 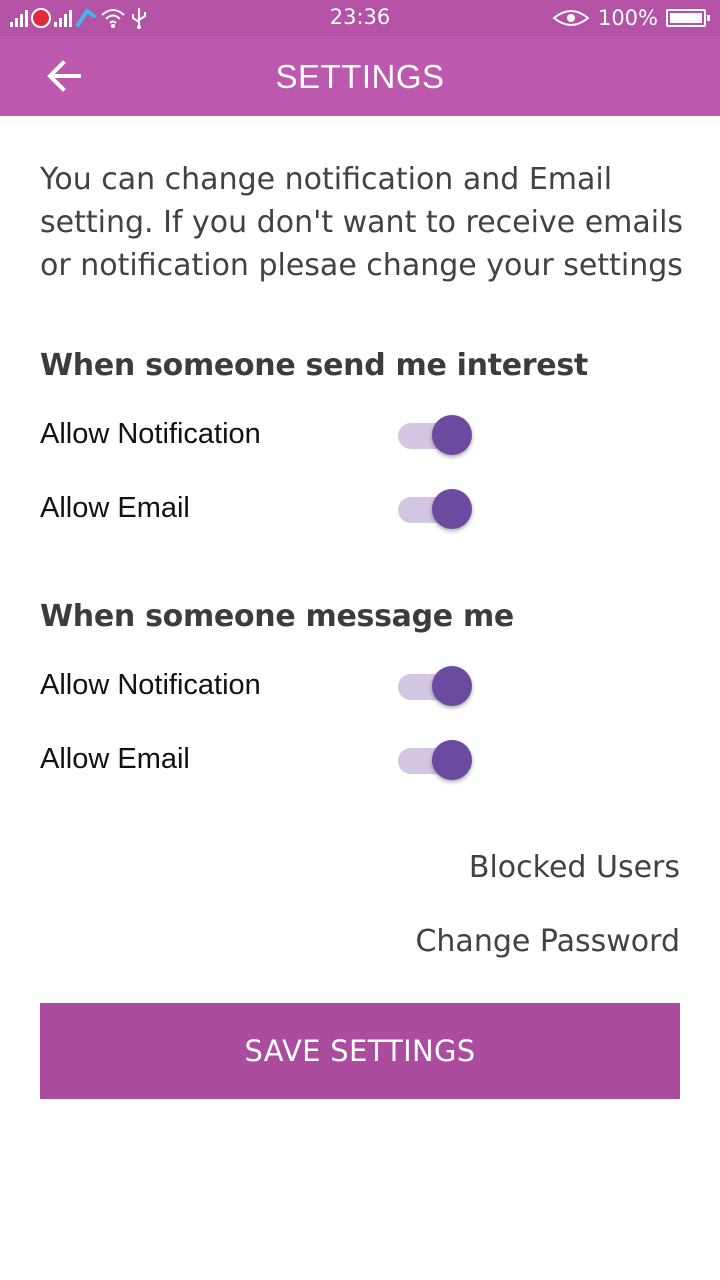 What do you see at coordinates (115, 508) in the screenshot?
I see `interest-email-label: Allow Email` at bounding box center [115, 508].